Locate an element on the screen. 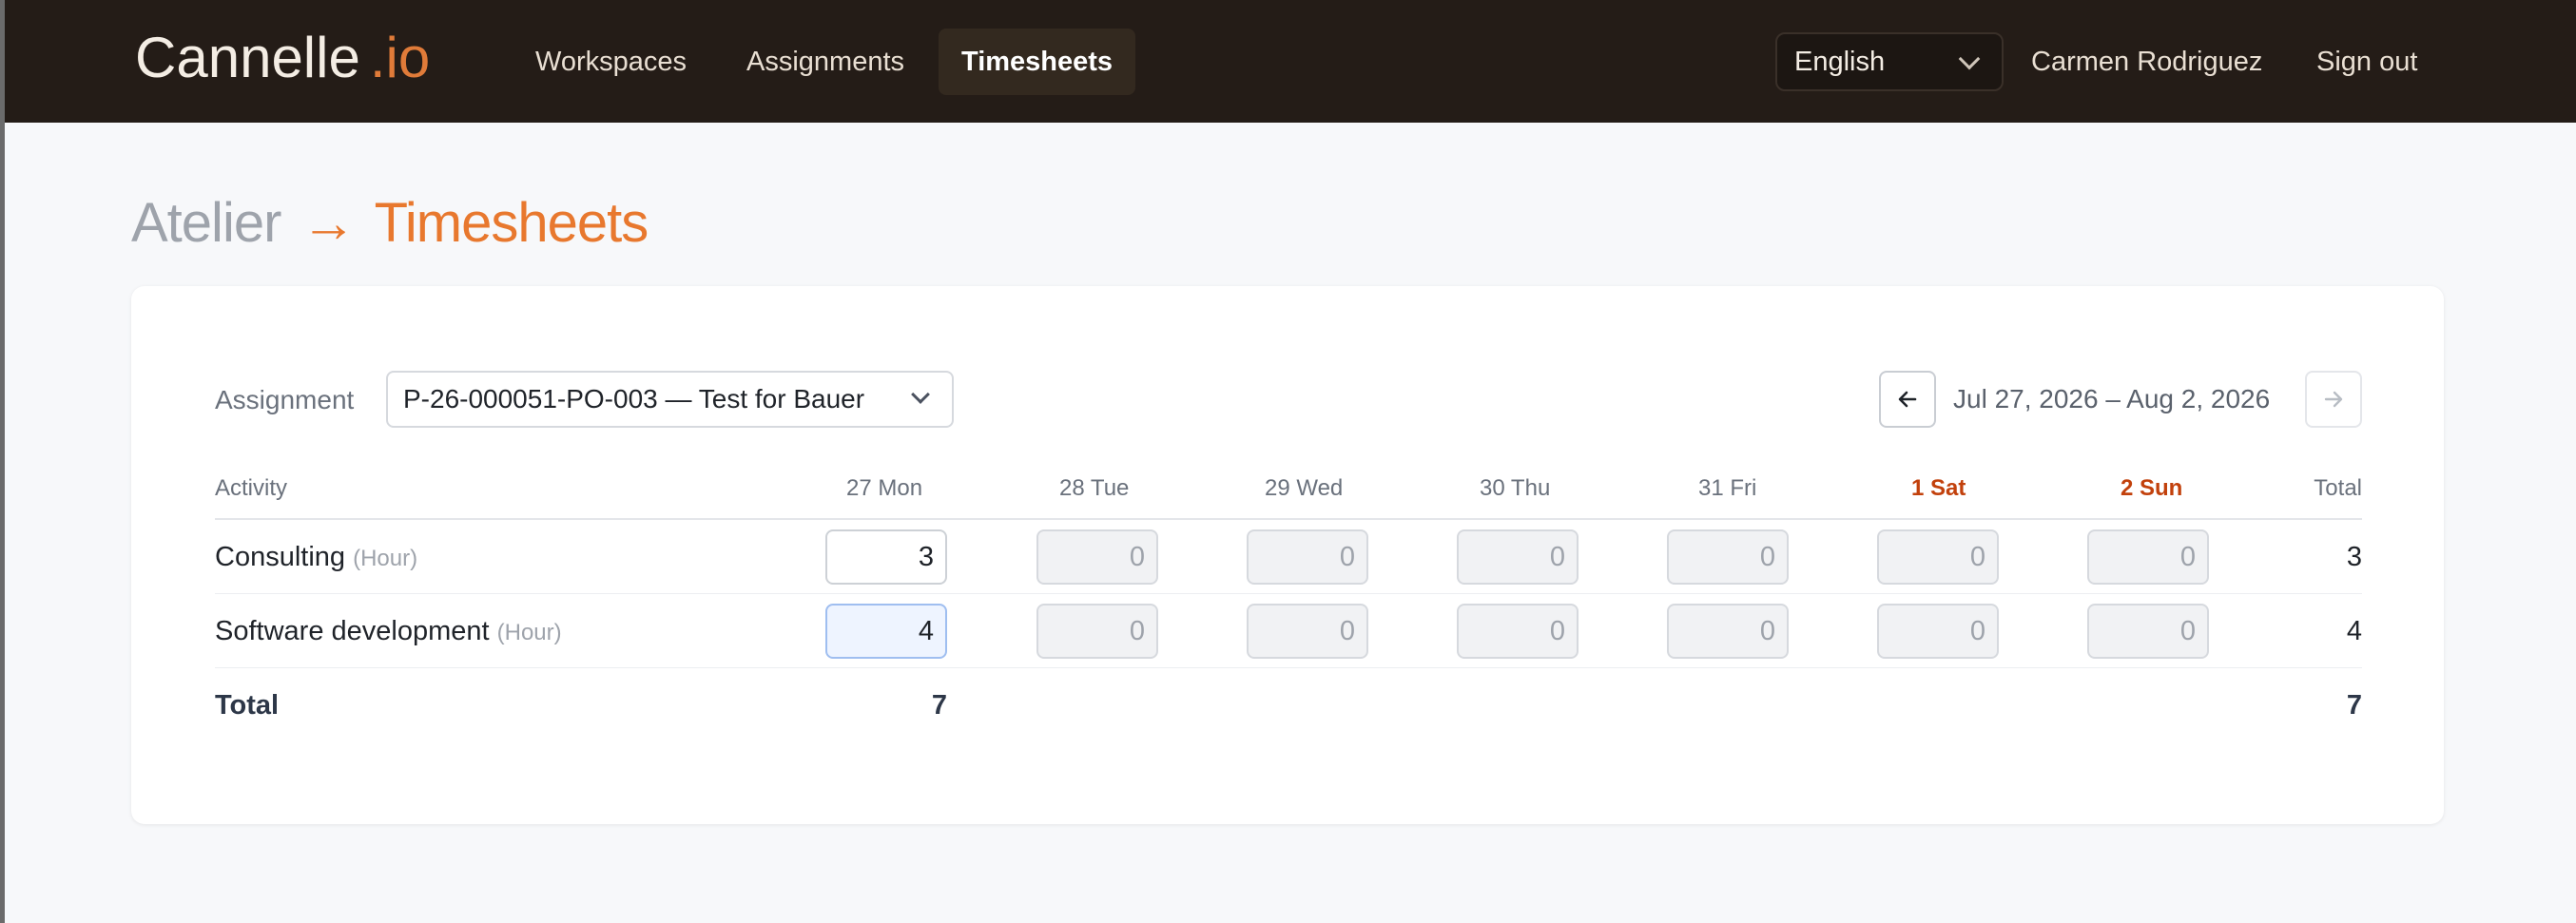  assignment-select: P-26-000051-PO-003 — Test for Bauer is located at coordinates (670, 399).